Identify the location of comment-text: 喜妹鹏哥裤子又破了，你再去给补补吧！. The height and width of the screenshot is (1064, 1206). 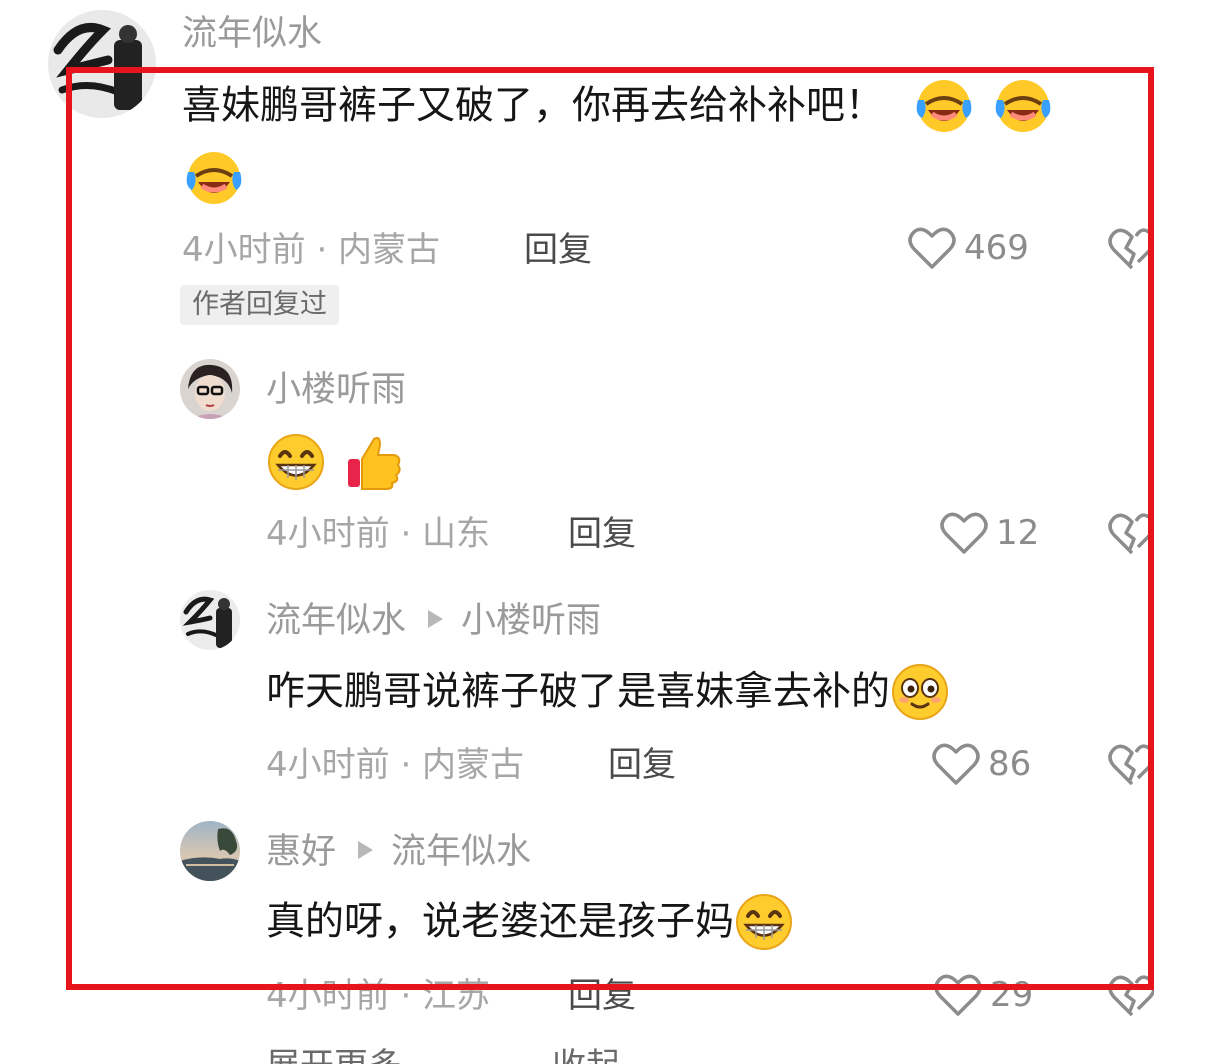
(617, 108).